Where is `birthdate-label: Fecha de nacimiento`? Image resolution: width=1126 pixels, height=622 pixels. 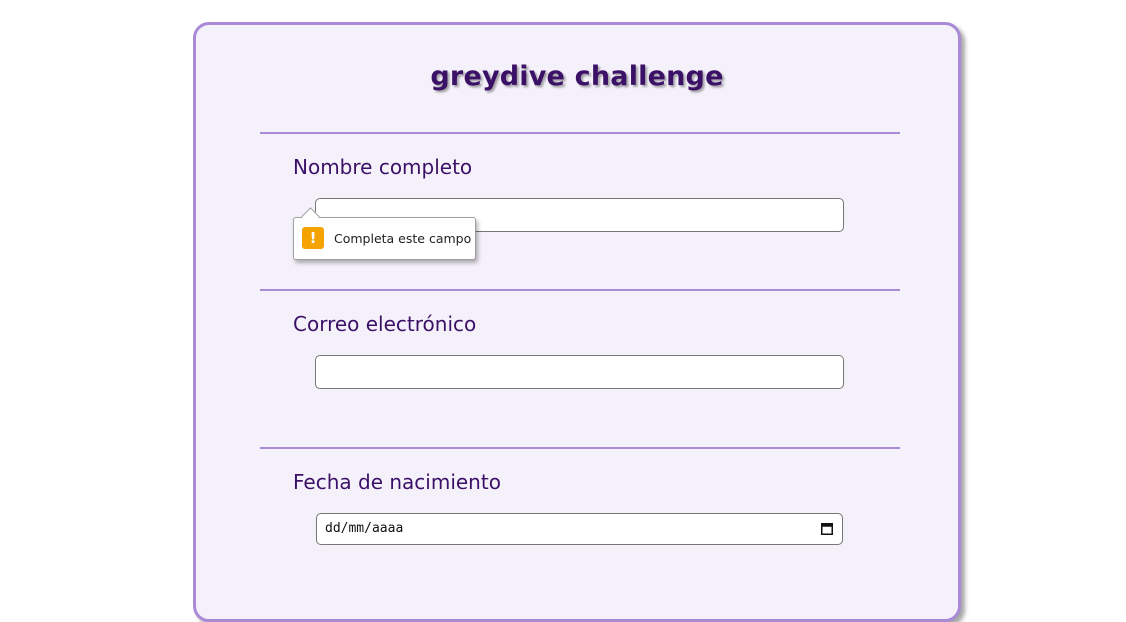 birthdate-label: Fecha de nacimiento is located at coordinates (397, 482).